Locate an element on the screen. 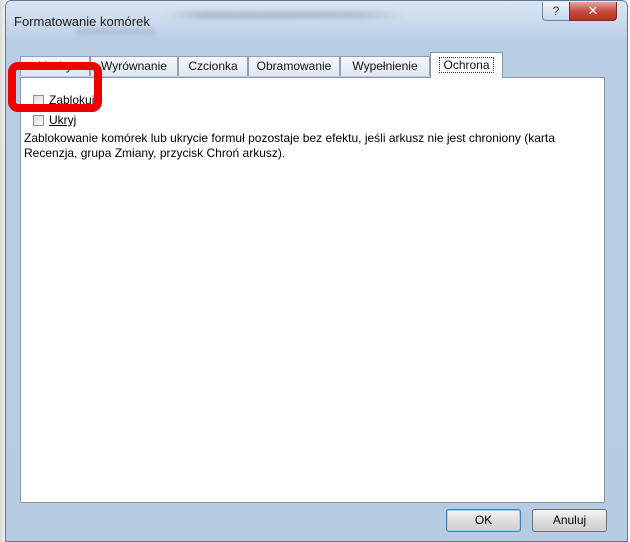 This screenshot has width=630, height=542. tab-label: Czcionka is located at coordinates (213, 66).